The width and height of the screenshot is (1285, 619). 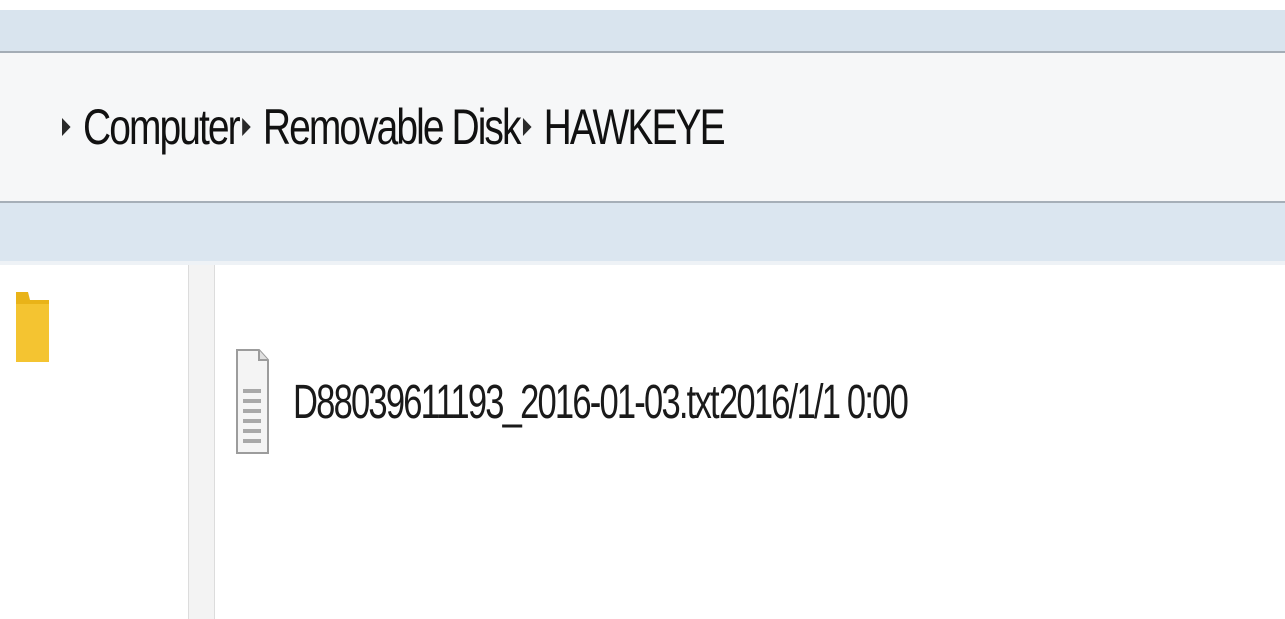 What do you see at coordinates (32, 326) in the screenshot?
I see `folder-icon` at bounding box center [32, 326].